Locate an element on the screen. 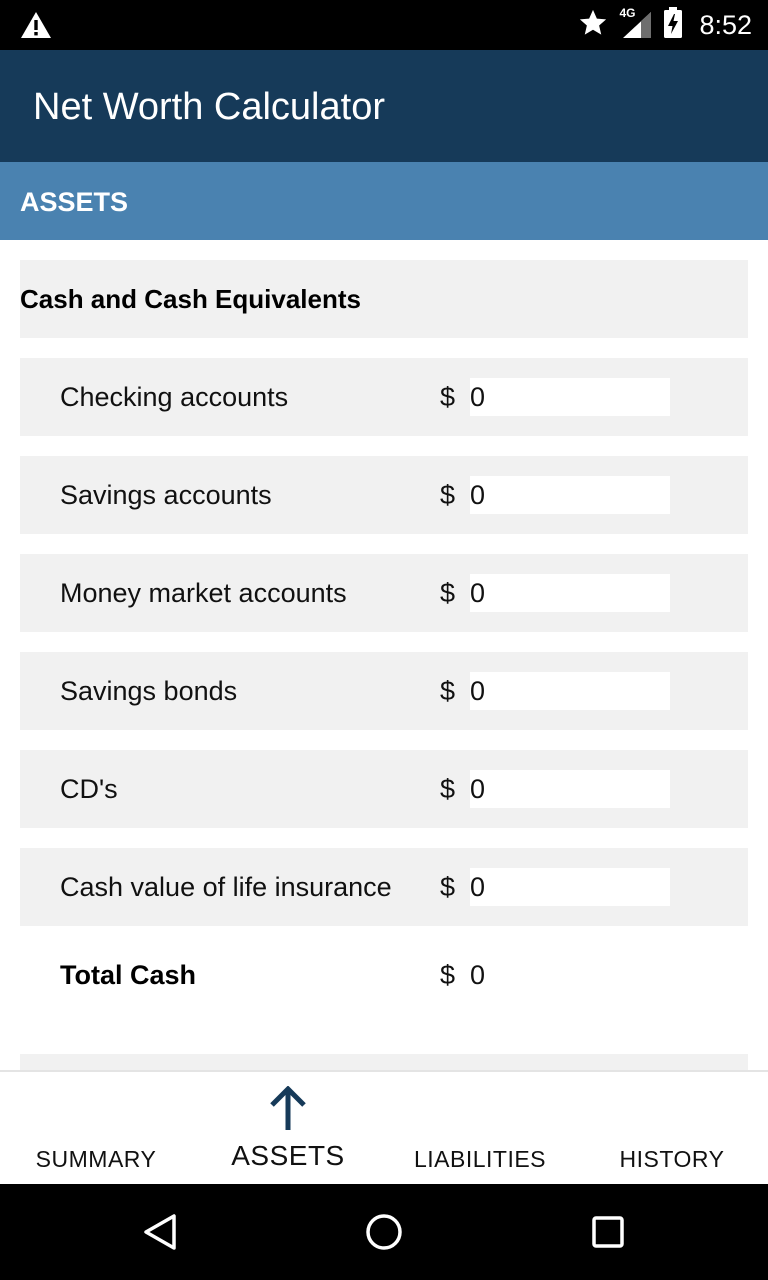 This screenshot has height=1280, width=768. row-savings-accounts: Savings accounts $ is located at coordinates (384, 495).